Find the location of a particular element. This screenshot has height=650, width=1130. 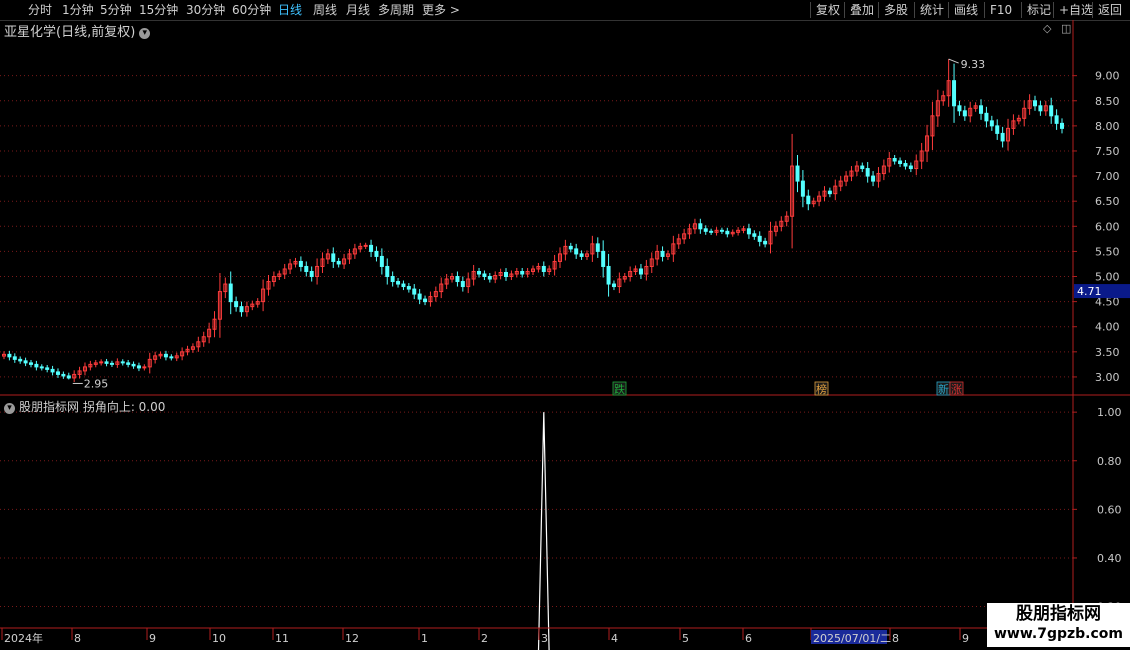

toolbar-button-7: +自选 is located at coordinates (1073, 10).